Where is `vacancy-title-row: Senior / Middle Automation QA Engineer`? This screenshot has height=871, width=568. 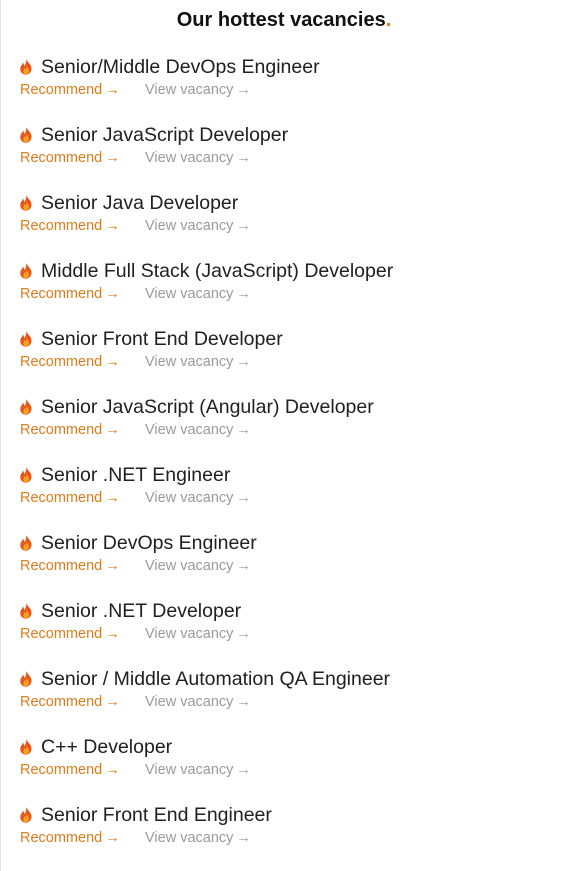 vacancy-title-row: Senior / Middle Automation QA Engineer is located at coordinates (288, 679).